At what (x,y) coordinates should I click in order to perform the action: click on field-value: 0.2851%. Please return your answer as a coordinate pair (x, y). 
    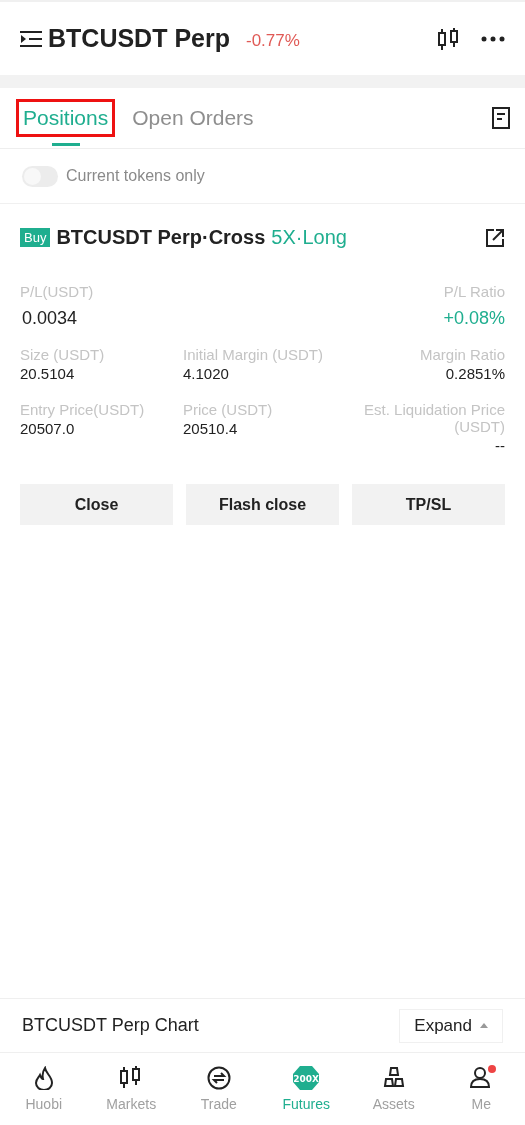
    Looking at the image, I should click on (475, 373).